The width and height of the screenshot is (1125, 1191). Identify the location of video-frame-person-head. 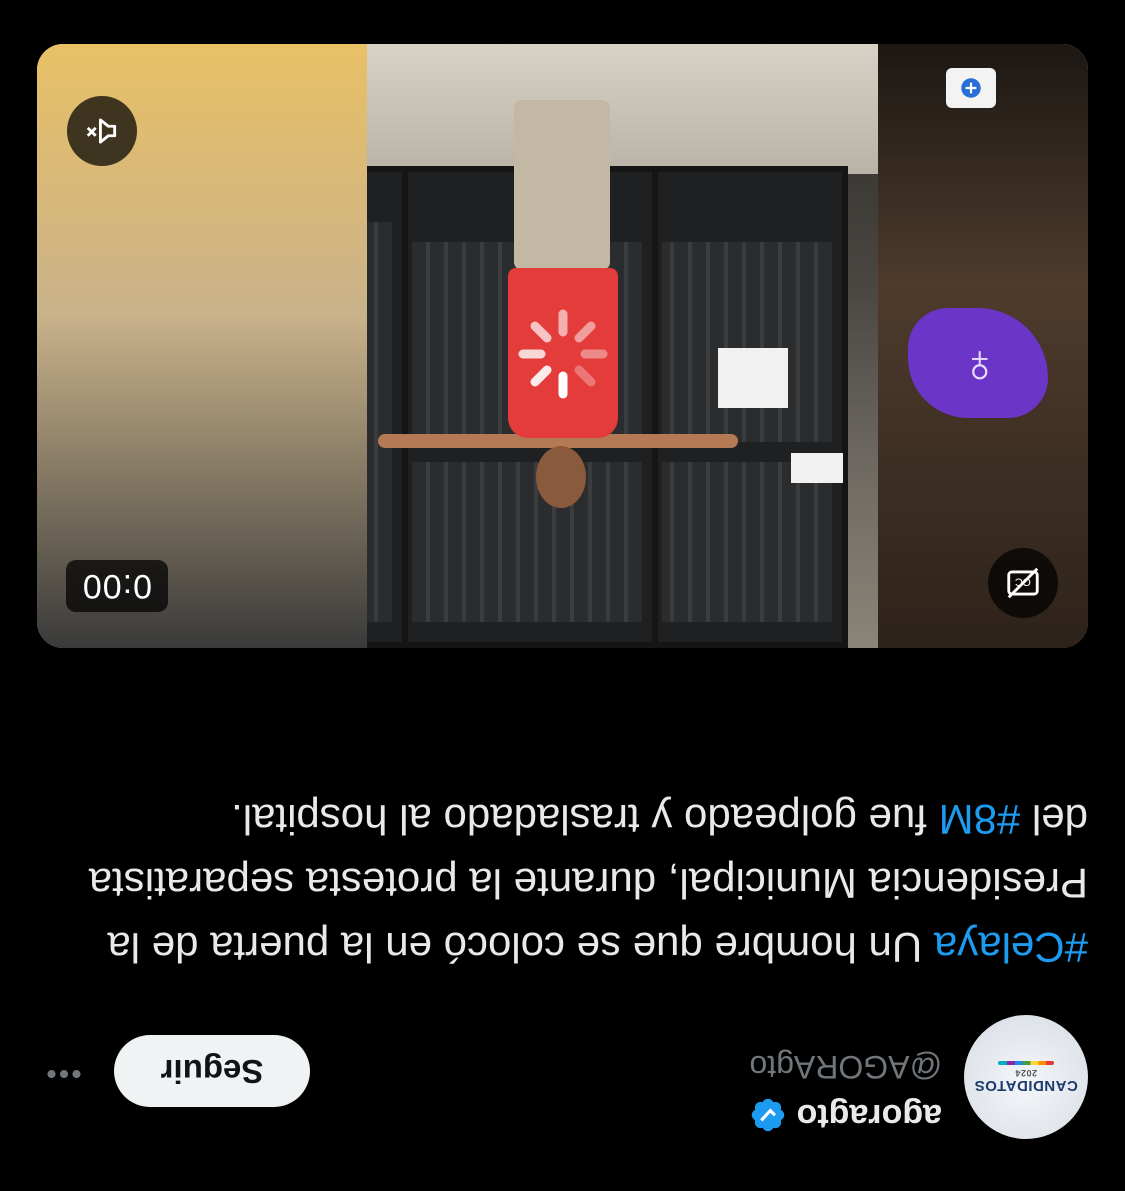
(561, 477).